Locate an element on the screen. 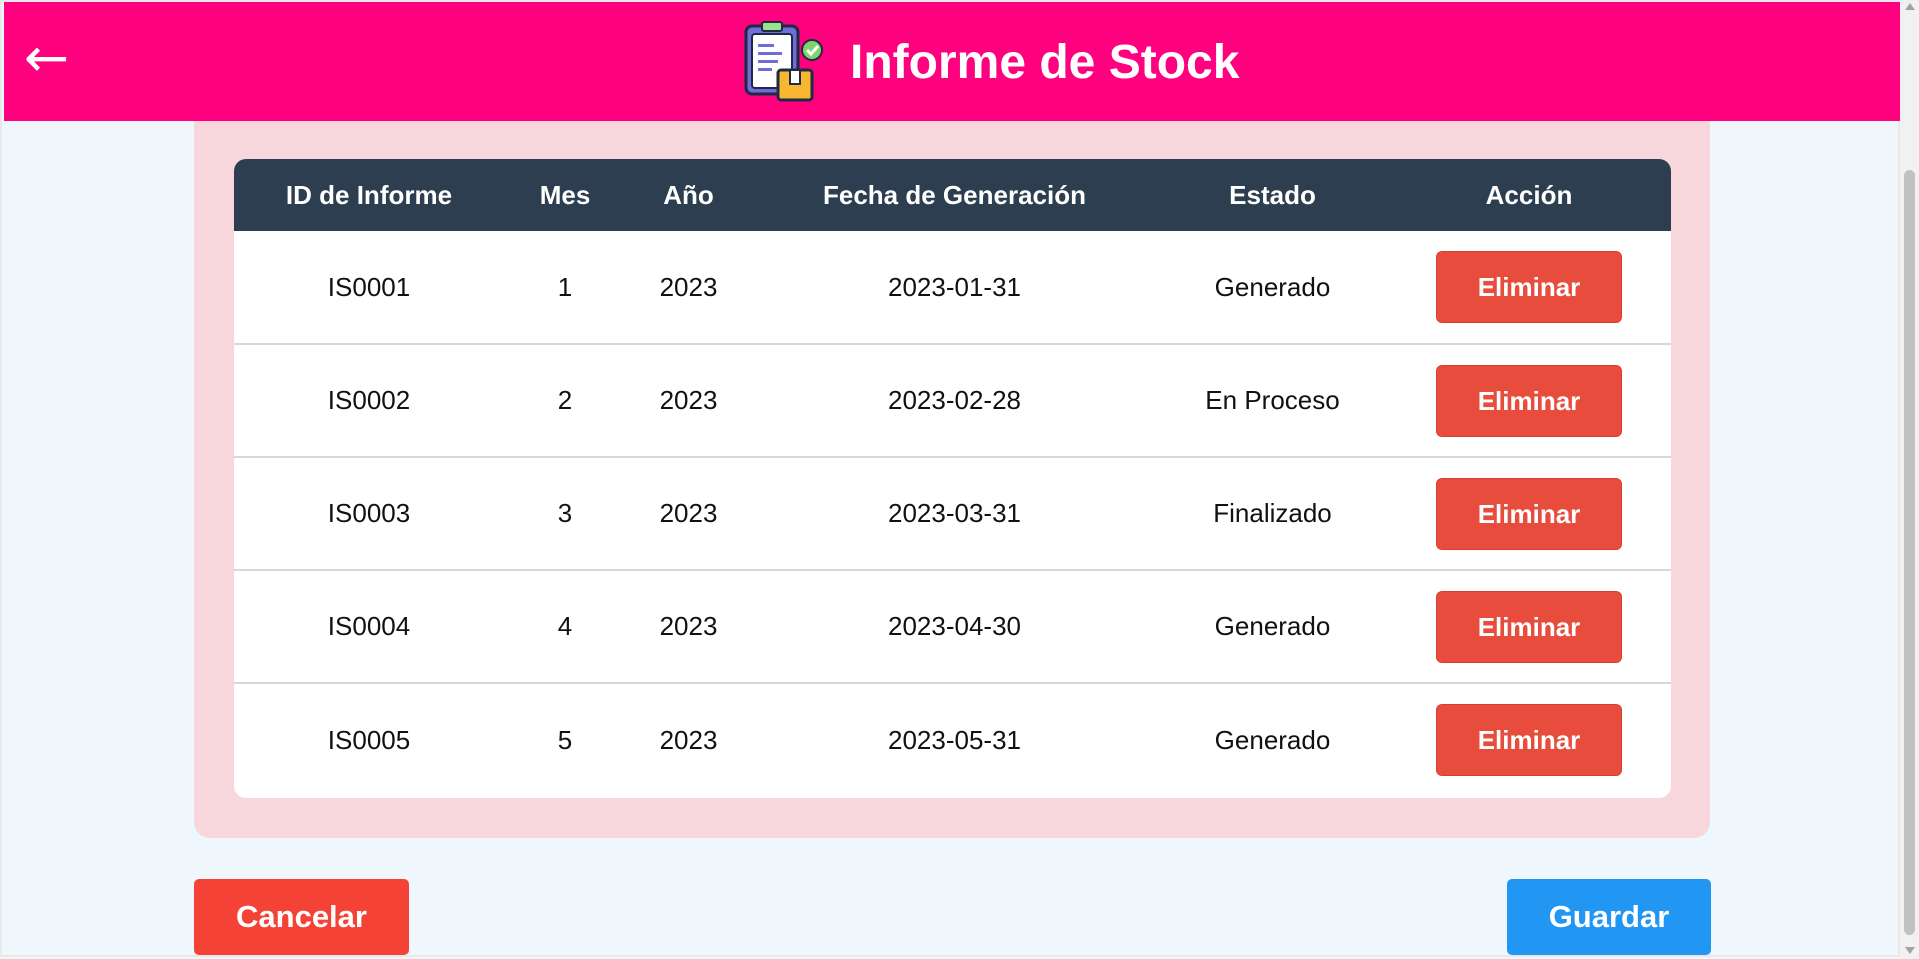  cell-fecha: 2023-01-31 is located at coordinates (954, 286).